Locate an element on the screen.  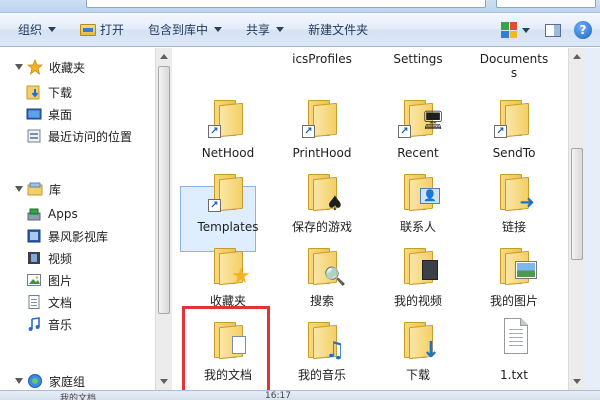
sidebar-item-label: 桌面 is located at coordinates (60, 114).